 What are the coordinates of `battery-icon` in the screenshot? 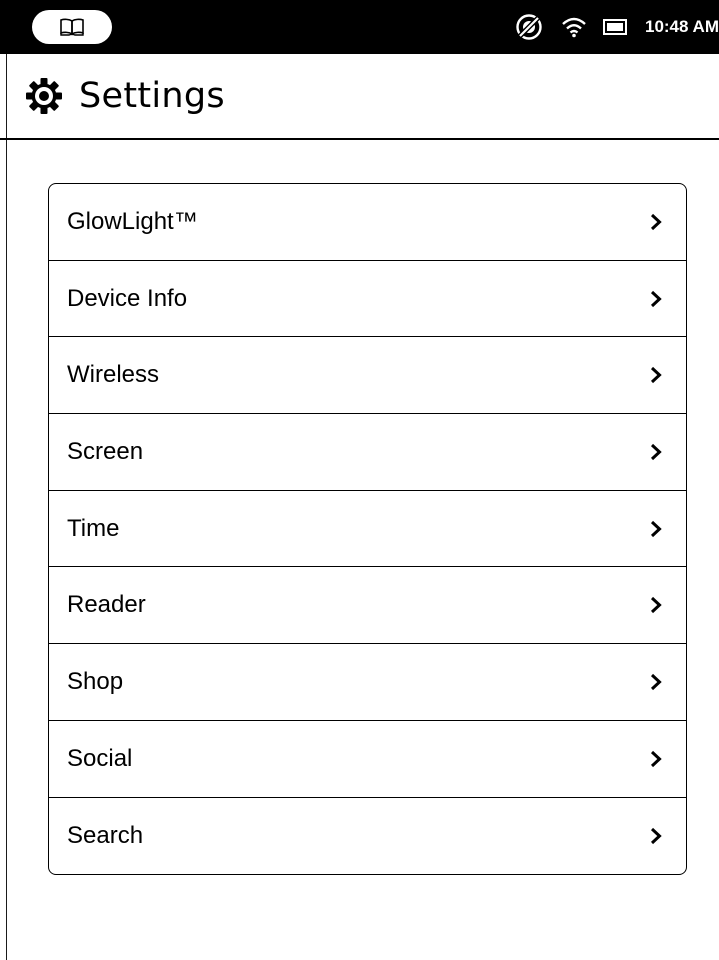 It's located at (615, 27).